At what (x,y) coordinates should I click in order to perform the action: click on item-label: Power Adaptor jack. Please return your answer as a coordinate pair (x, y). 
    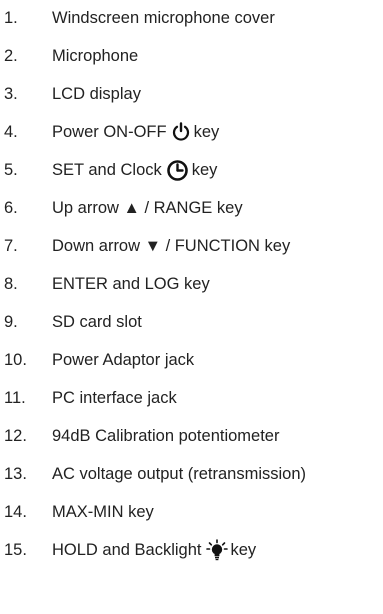
    Looking at the image, I should click on (123, 359).